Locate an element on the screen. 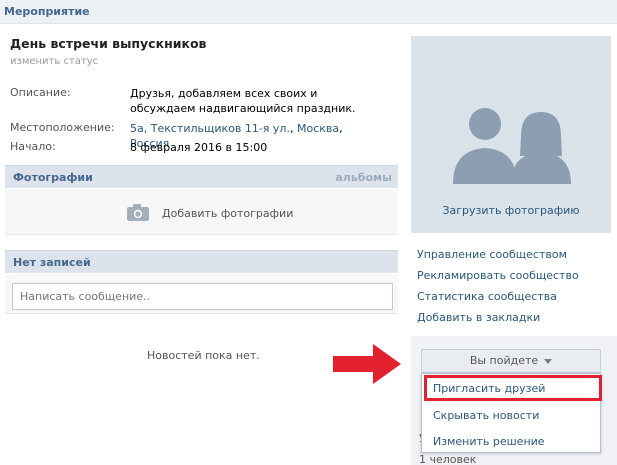 The height and width of the screenshot is (465, 617). description-label: Описание: is located at coordinates (40, 92).